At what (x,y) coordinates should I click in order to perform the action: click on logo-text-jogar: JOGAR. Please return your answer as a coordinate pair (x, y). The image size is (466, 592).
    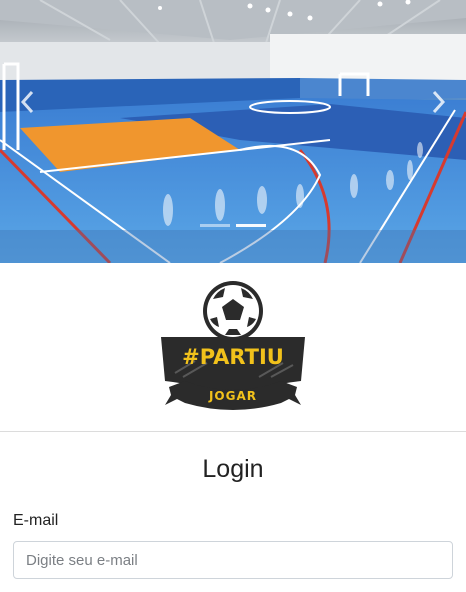
    Looking at the image, I should click on (232, 396).